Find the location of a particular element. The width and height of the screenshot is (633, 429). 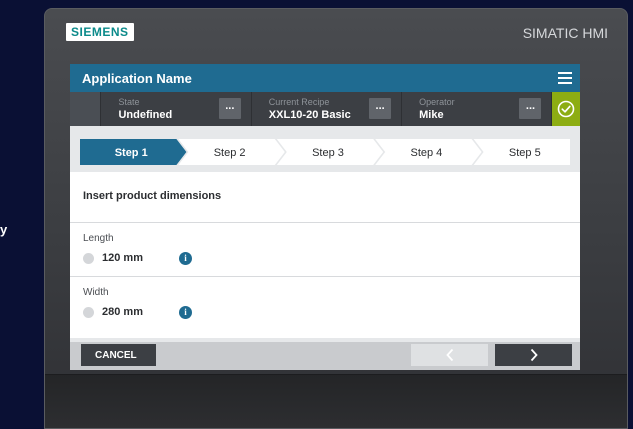

step-1: Step 1 is located at coordinates (133, 152).